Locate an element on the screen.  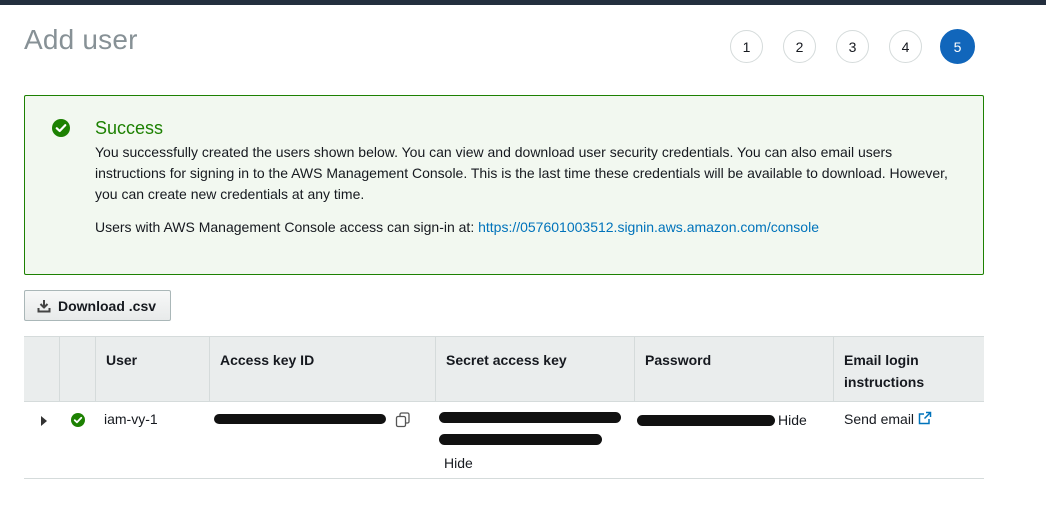
header-access-key-id: Access key ID is located at coordinates (322, 369).